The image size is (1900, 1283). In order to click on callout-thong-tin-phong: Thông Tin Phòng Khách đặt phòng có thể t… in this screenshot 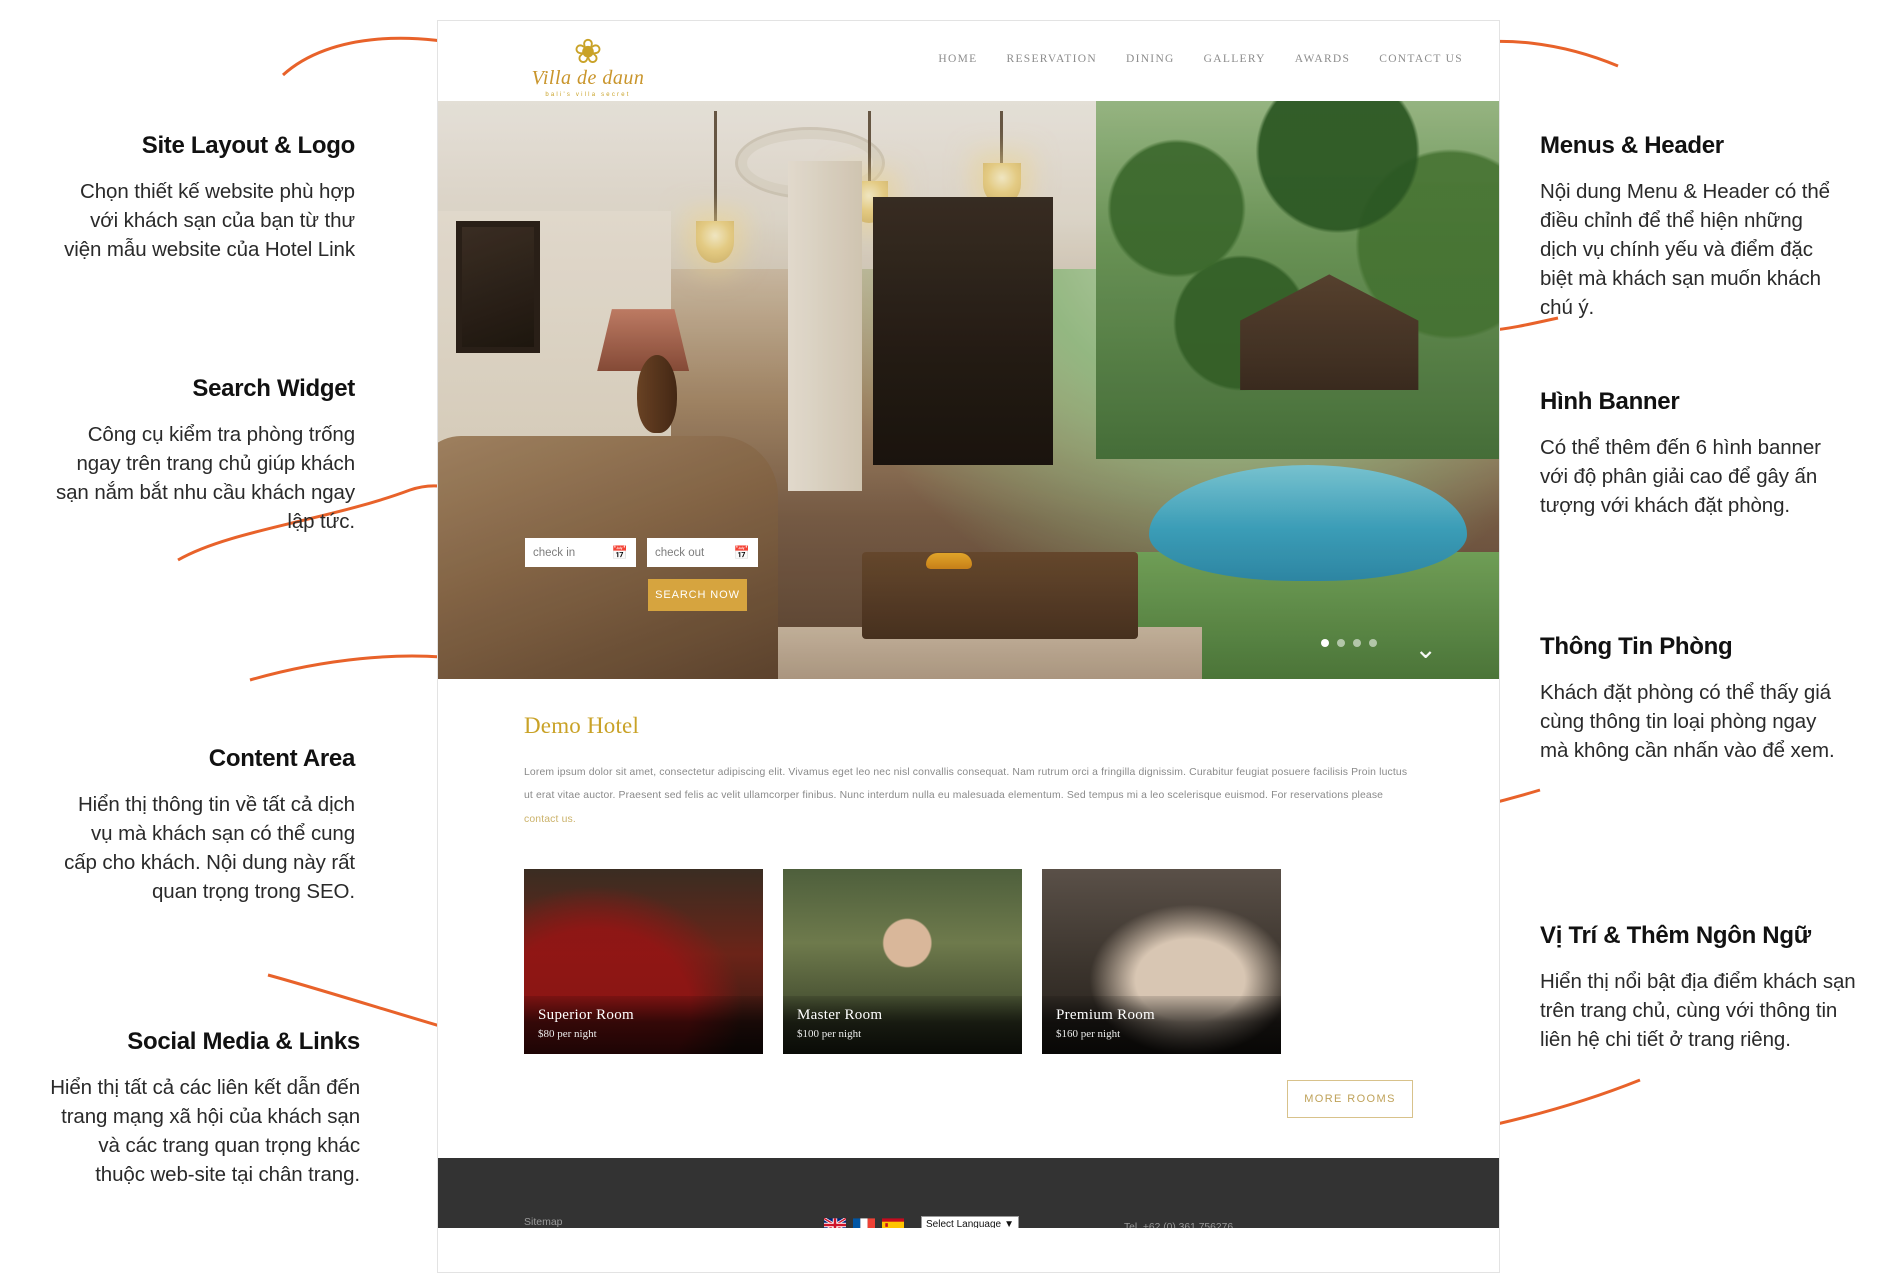, I will do `click(1690, 699)`.